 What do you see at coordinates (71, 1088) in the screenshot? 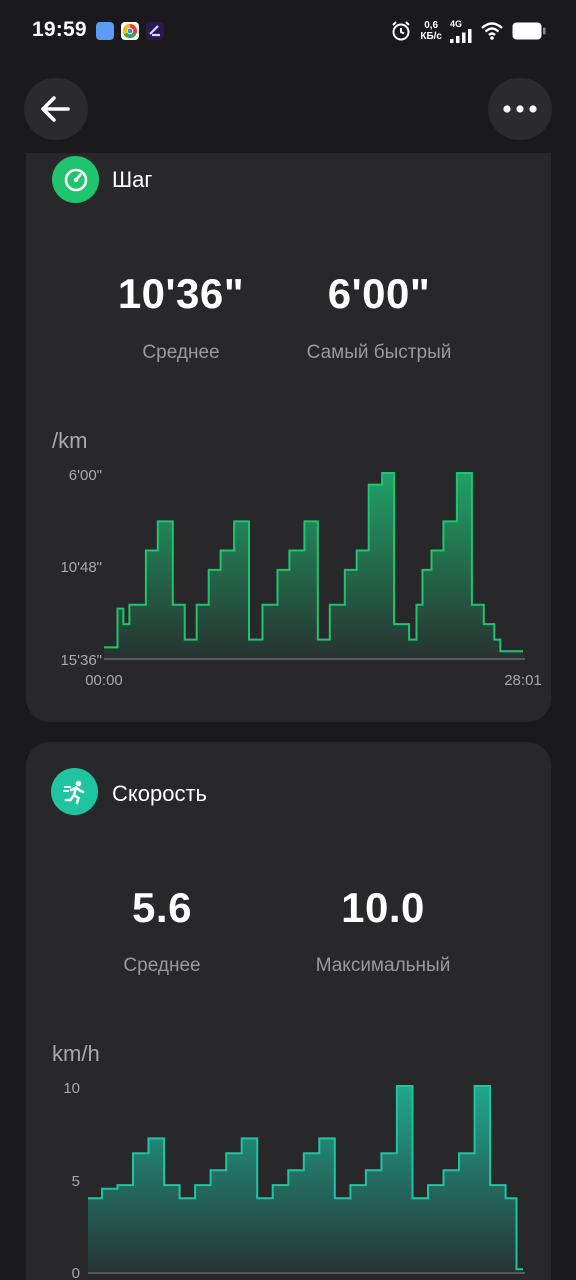
I see `speed-y-tick-top: 10` at bounding box center [71, 1088].